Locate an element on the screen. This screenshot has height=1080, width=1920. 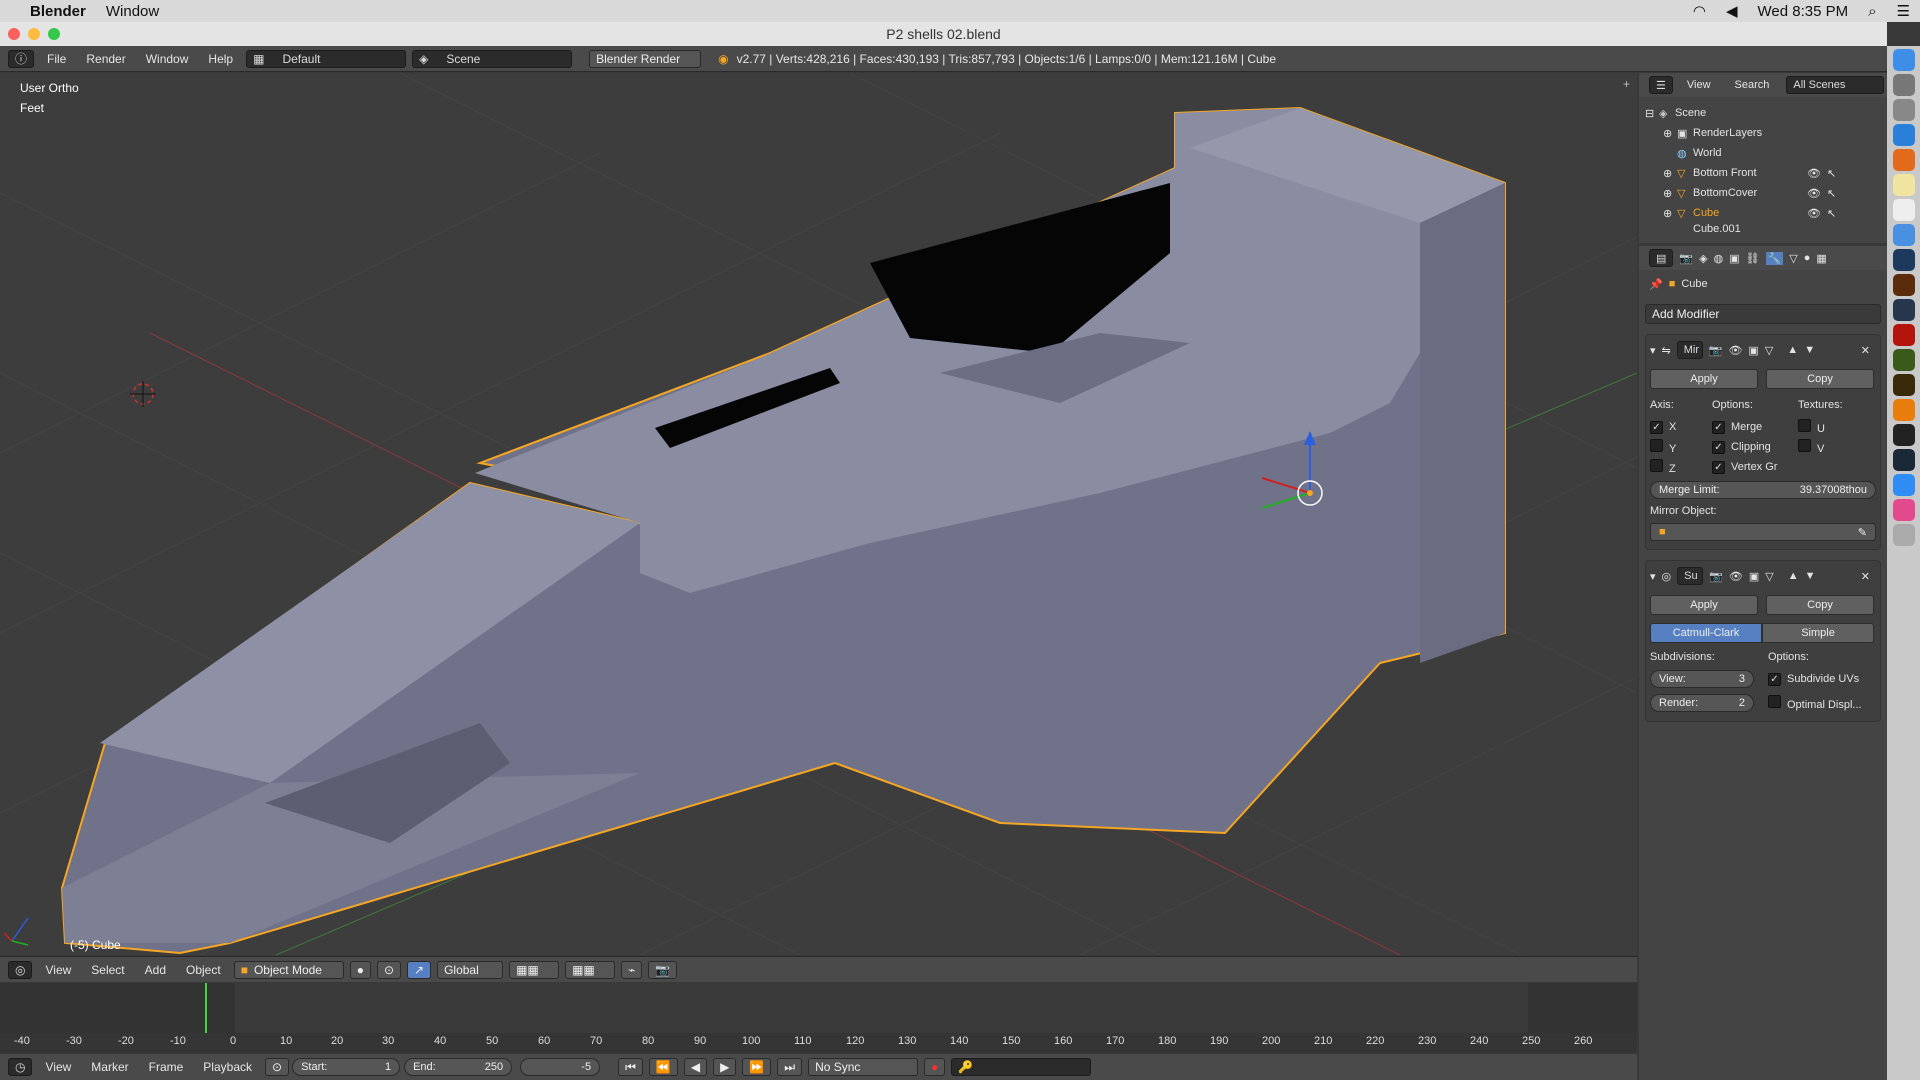
menu-render: Render is located at coordinates (105, 59).